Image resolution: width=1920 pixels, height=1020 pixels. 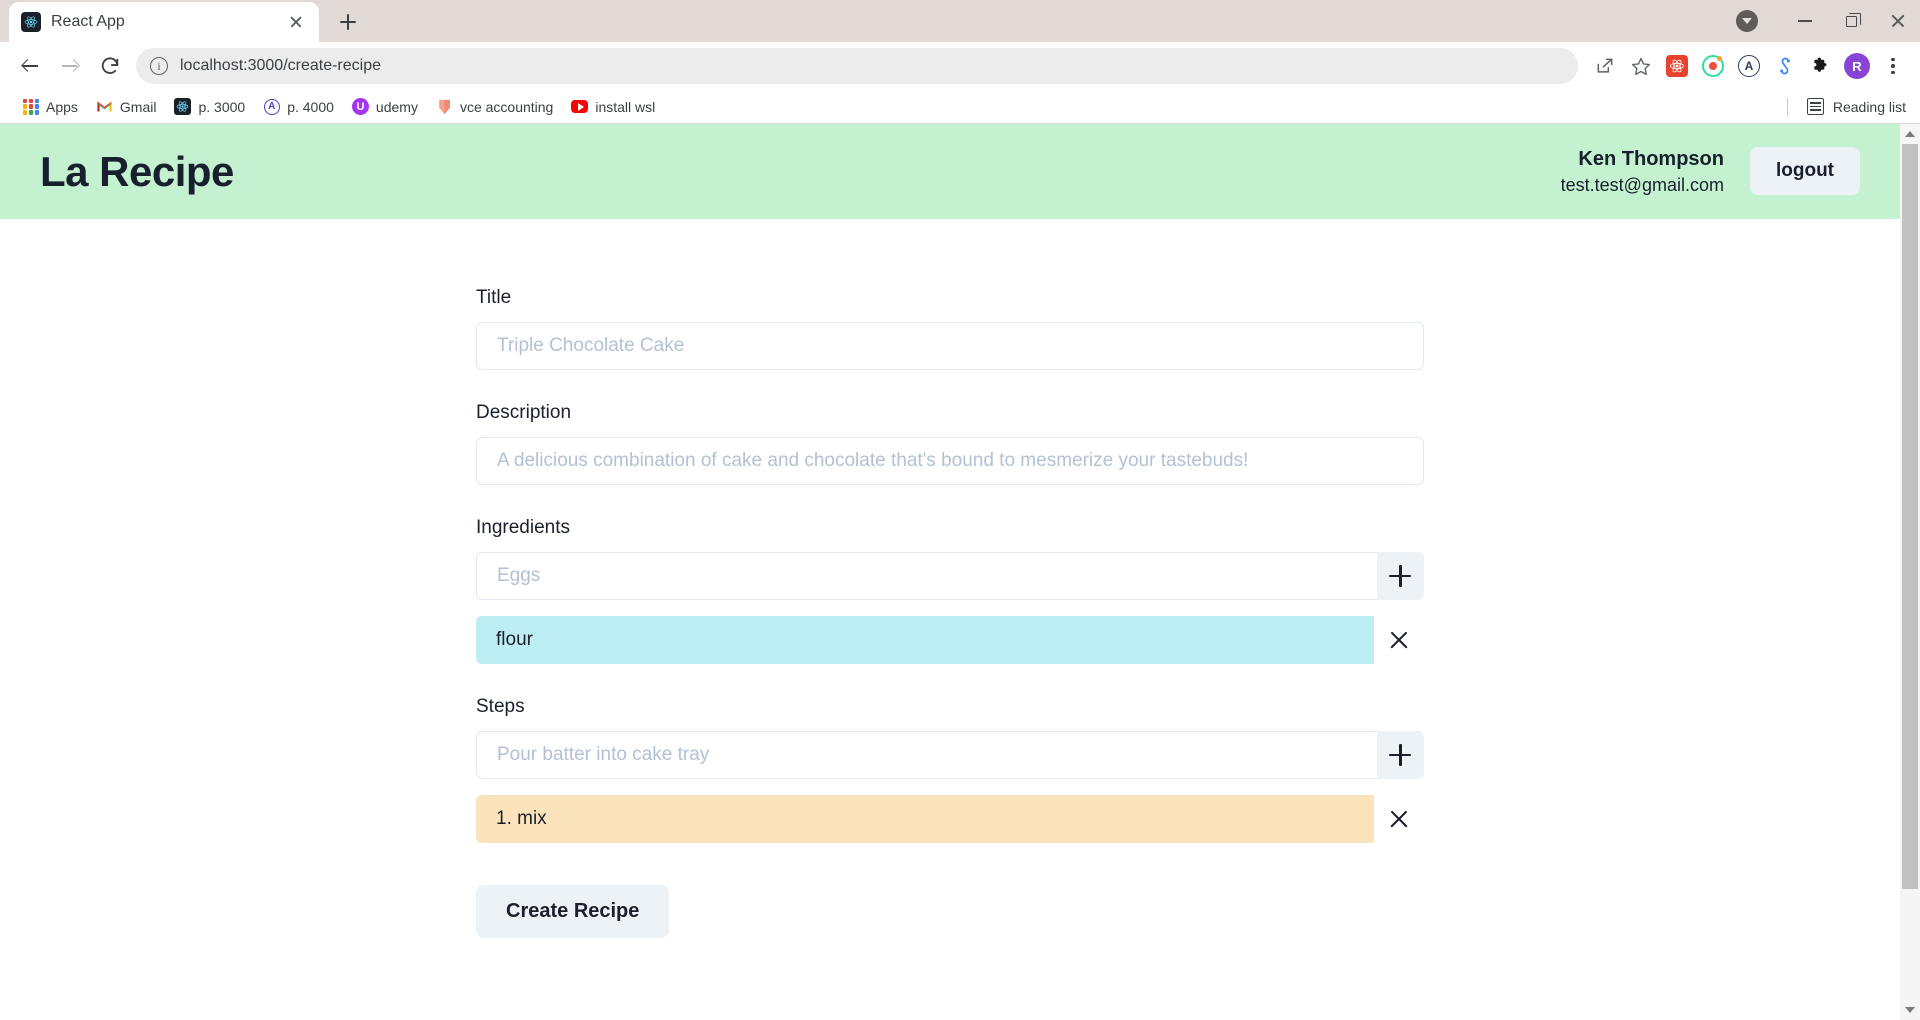 I want to click on avatar-initial: R, so click(x=1857, y=66).